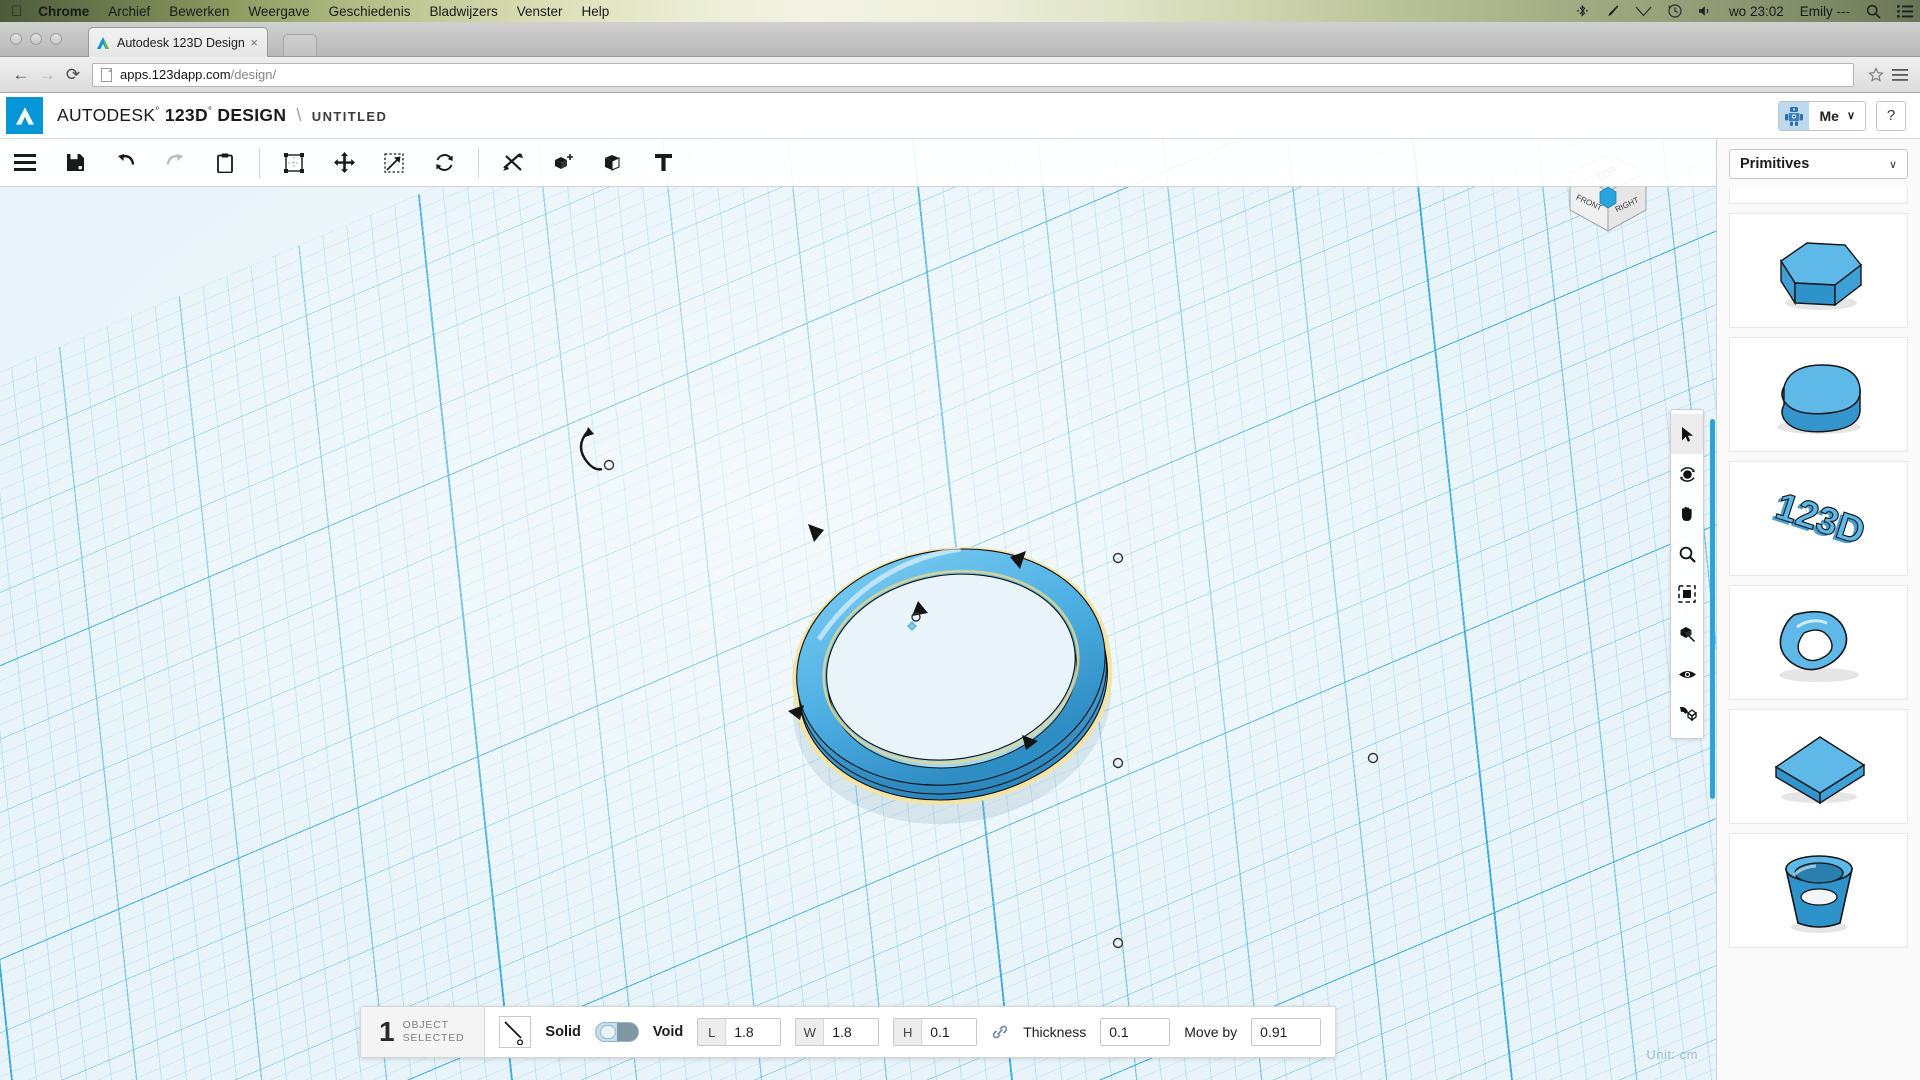 The image size is (1920, 1080). What do you see at coordinates (186, 115) in the screenshot?
I see `brand-123d: 123D` at bounding box center [186, 115].